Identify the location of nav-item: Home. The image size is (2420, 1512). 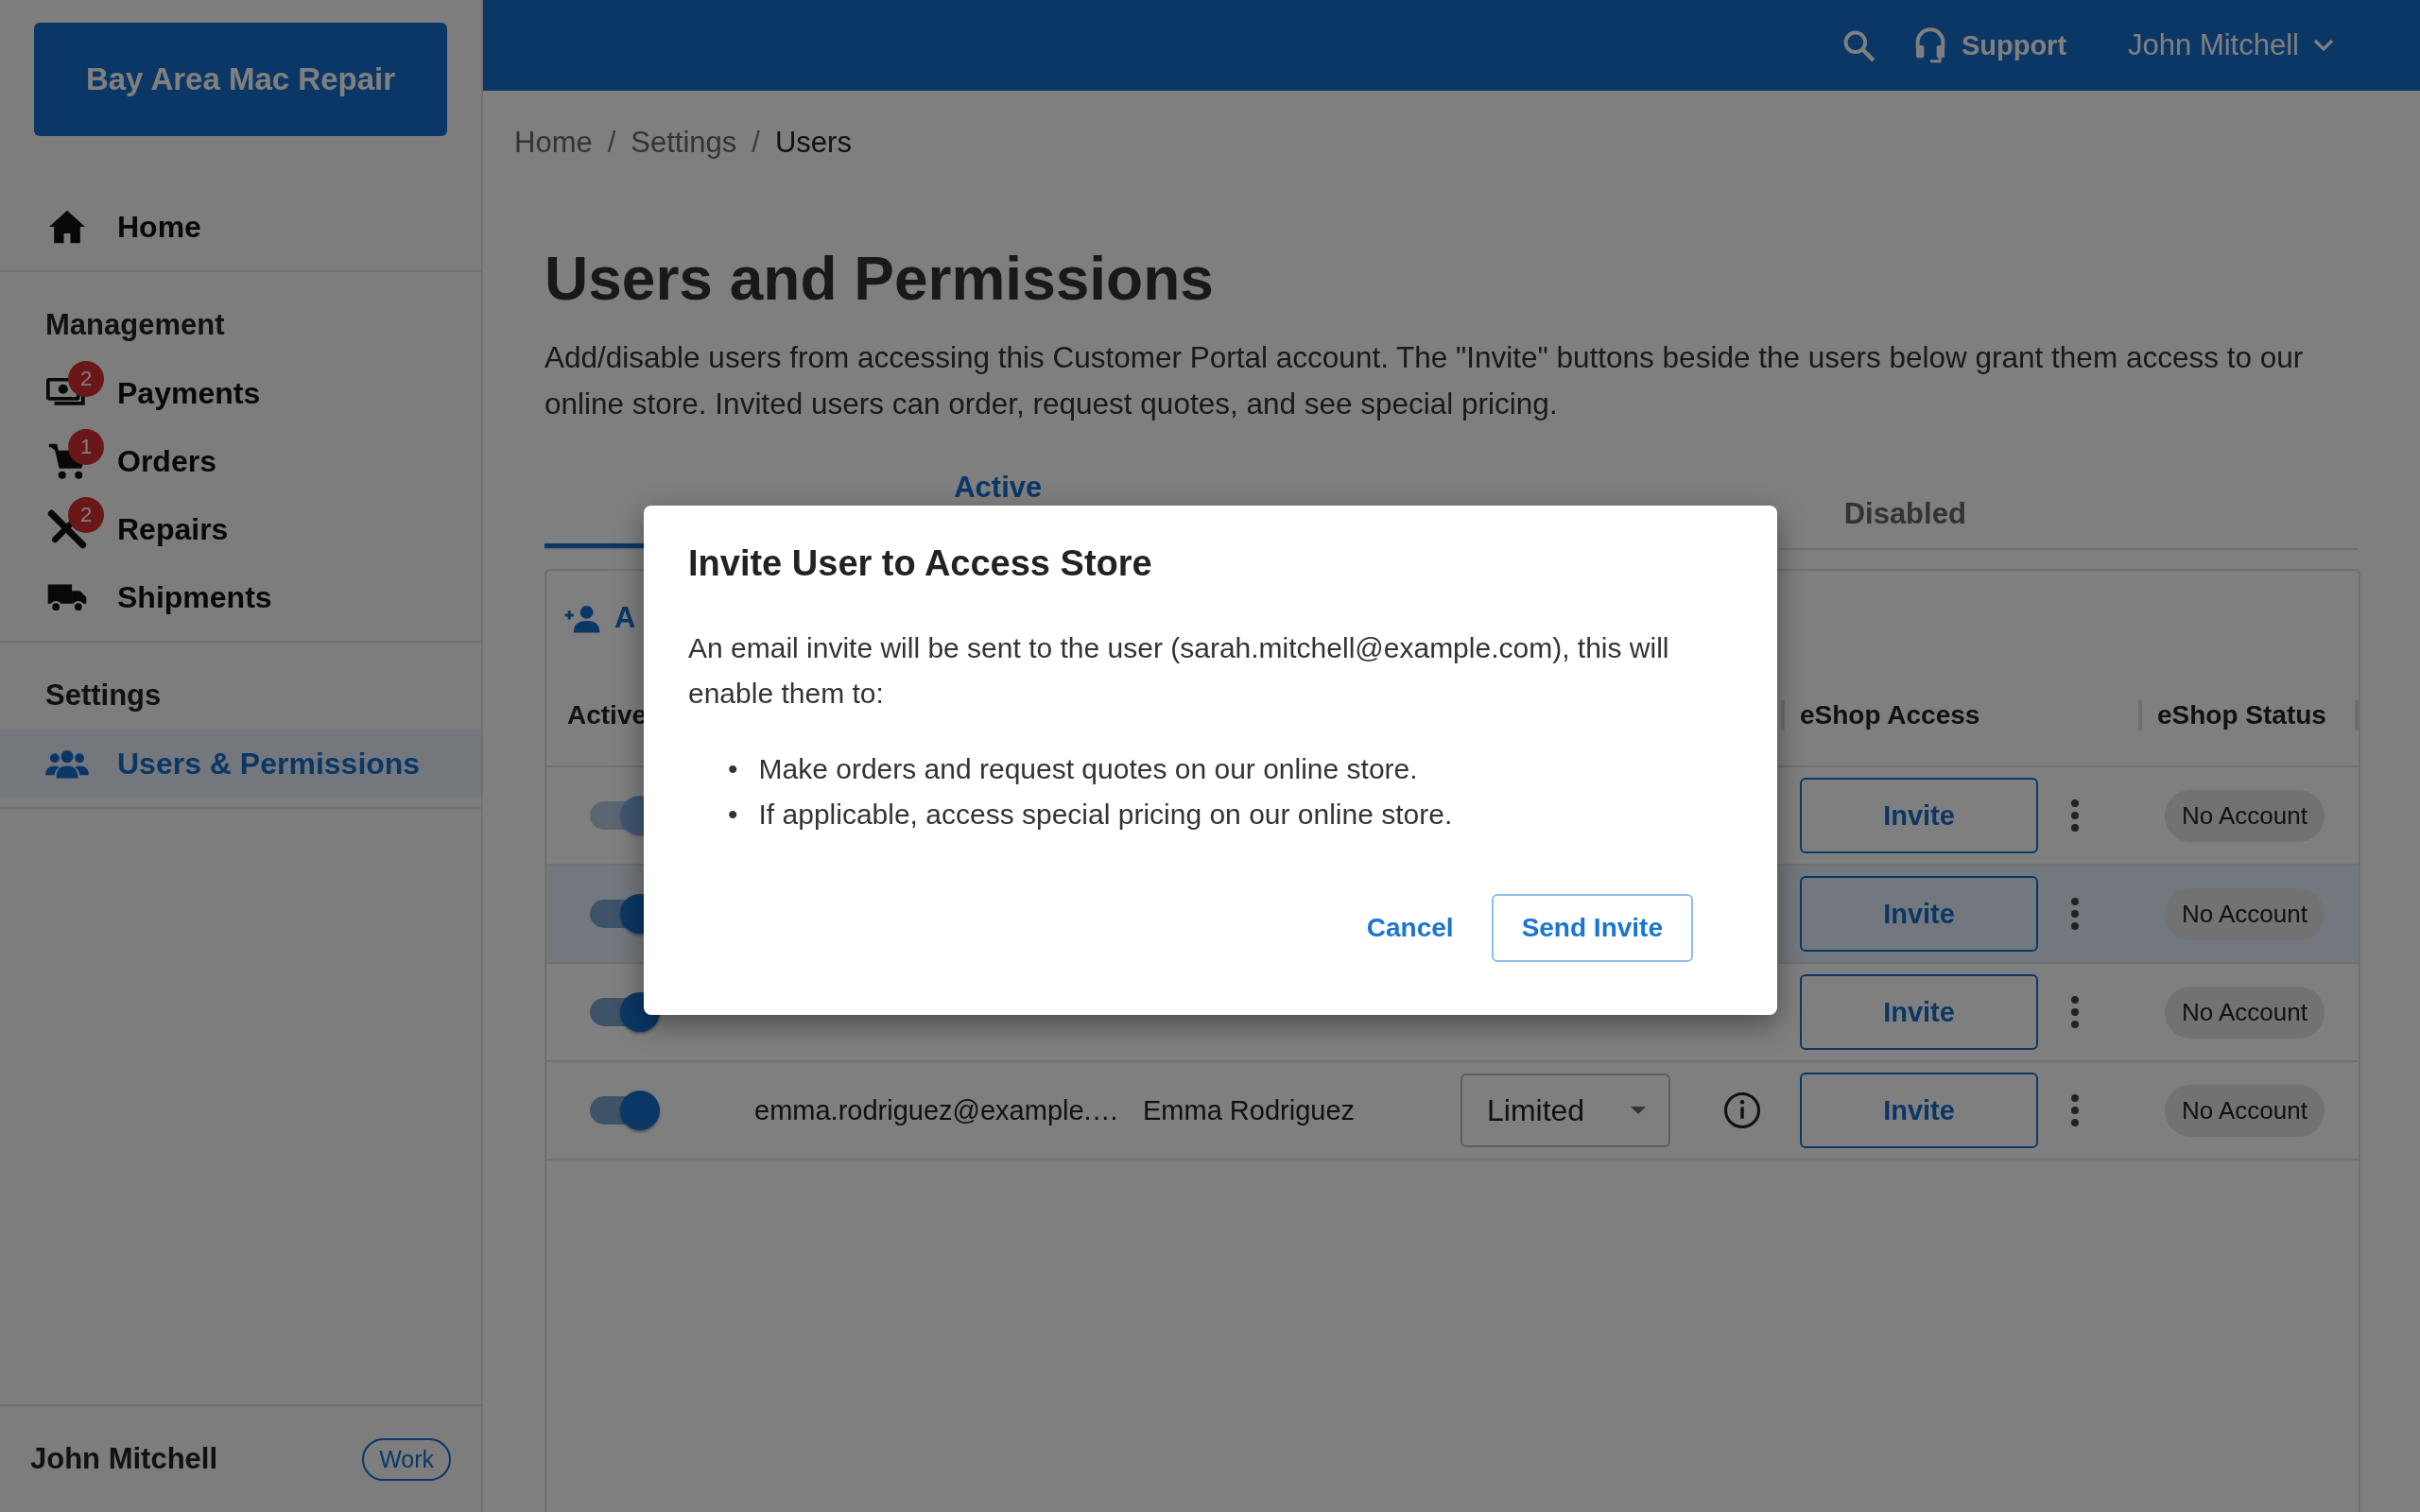
(241, 227).